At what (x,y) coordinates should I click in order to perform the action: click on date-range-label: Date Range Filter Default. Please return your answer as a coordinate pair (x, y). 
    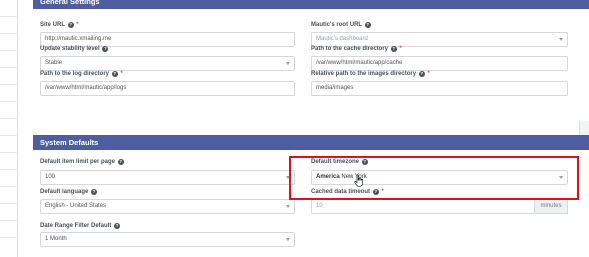
    Looking at the image, I should click on (76, 226).